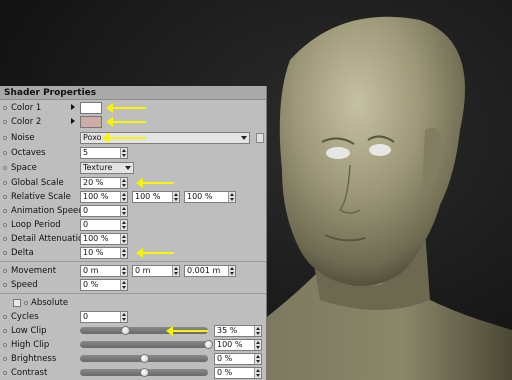 The image size is (512, 380). Describe the element at coordinates (133, 183) in the screenshot. I see `global-scale-row: Global Scale 20 %` at that location.